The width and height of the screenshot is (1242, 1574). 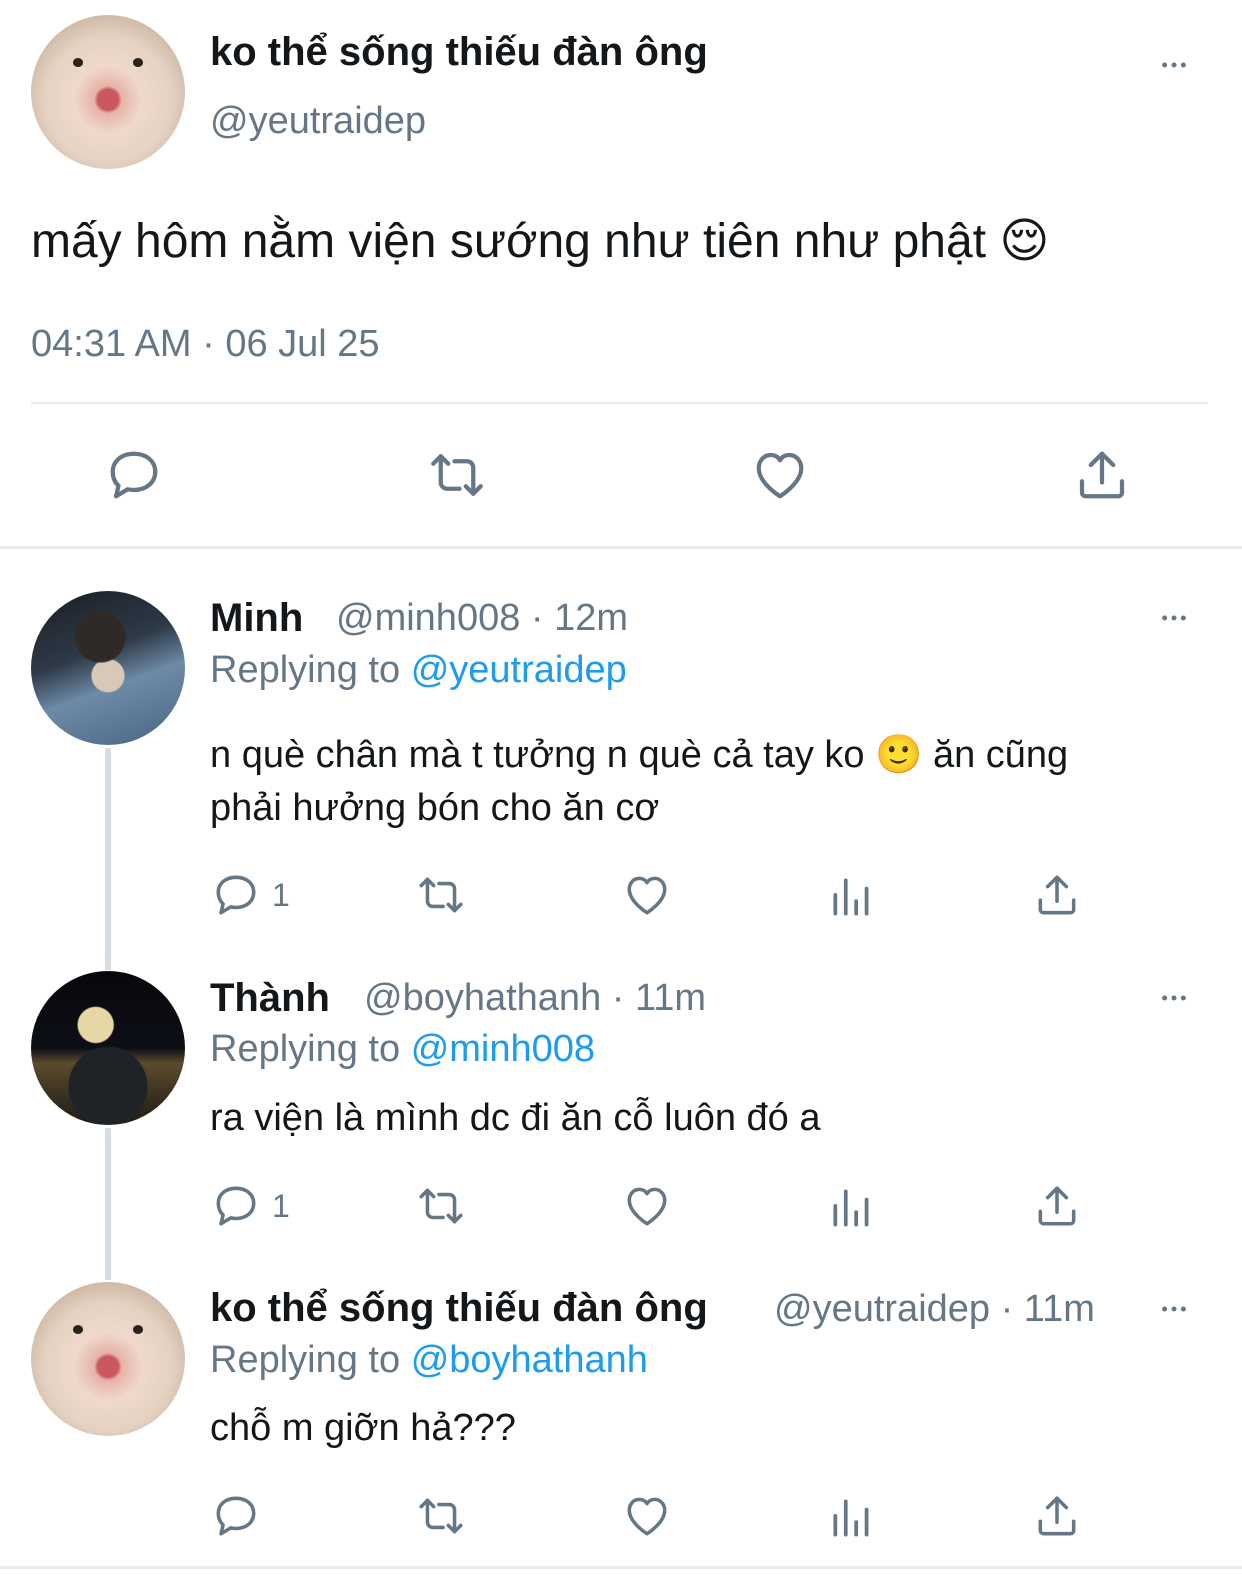 What do you see at coordinates (529, 1360) in the screenshot?
I see `replying-to-handle: @boyhathanh` at bounding box center [529, 1360].